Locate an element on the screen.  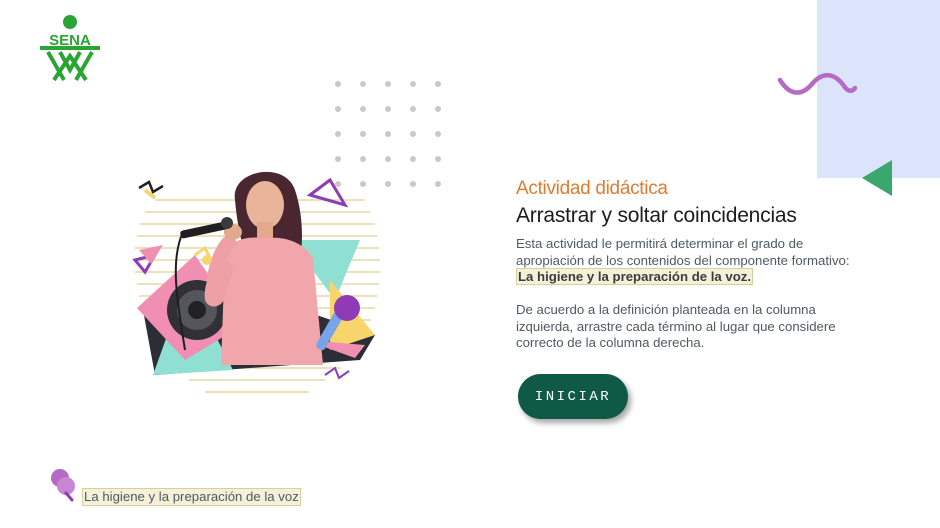
activity-title: Arrastrar y soltar coincidencias is located at coordinates (656, 215).